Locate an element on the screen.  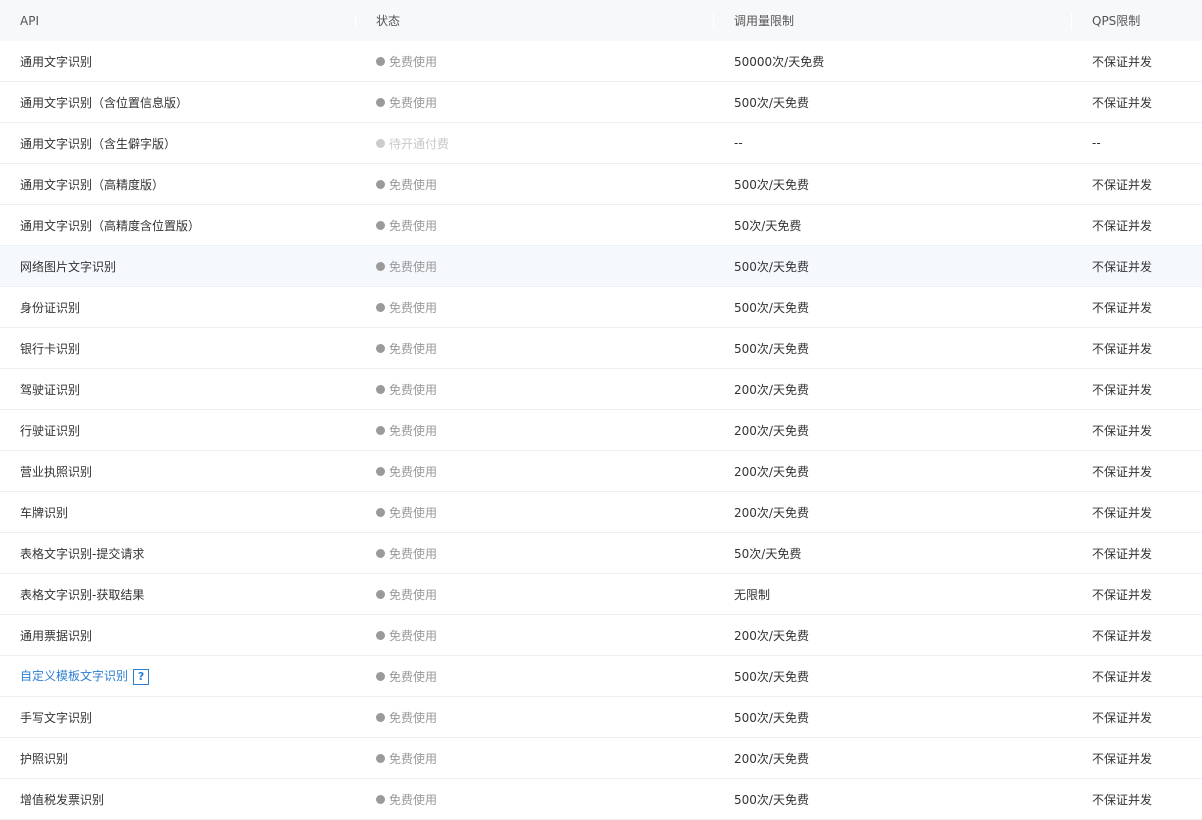
api-name: 营业执照识别 is located at coordinates (56, 471).